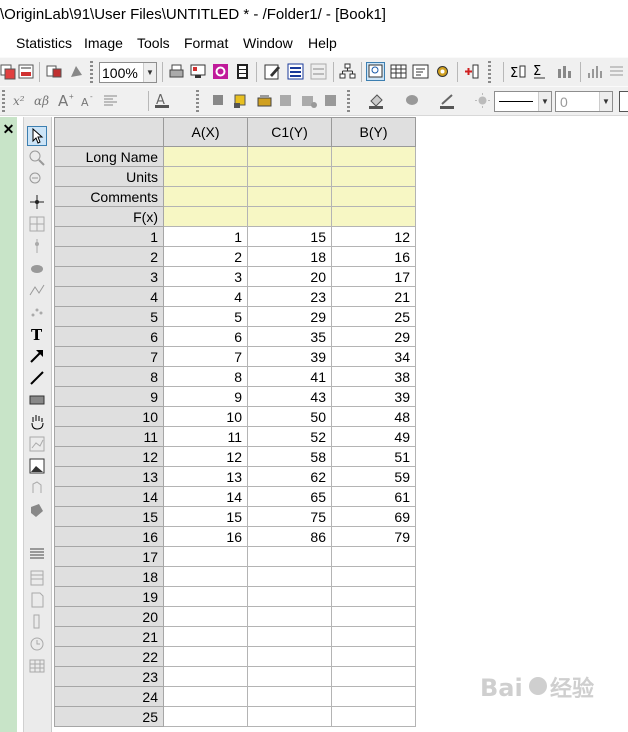 This screenshot has height=732, width=628. I want to click on zoom-window-icon, so click(375, 71).